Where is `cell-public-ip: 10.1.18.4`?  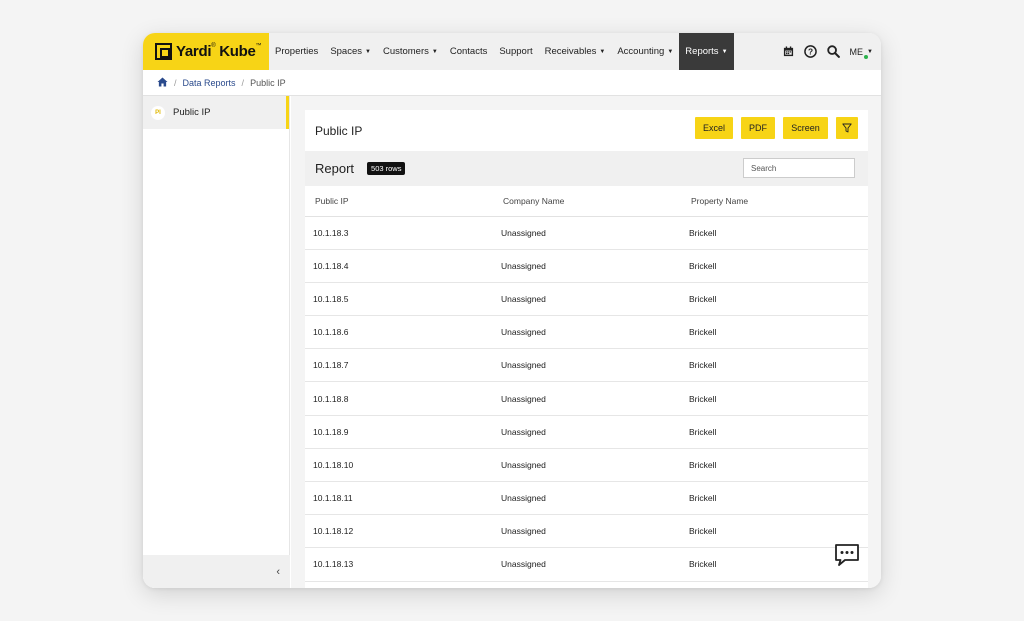 cell-public-ip: 10.1.18.4 is located at coordinates (399, 266).